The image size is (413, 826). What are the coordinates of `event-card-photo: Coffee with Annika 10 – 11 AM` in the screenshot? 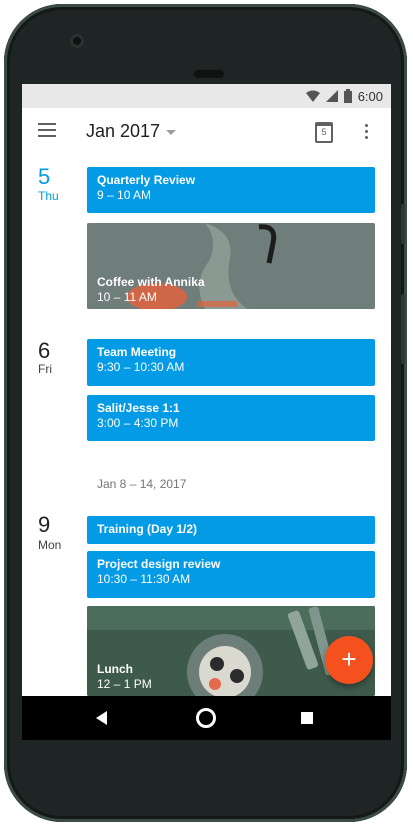 It's located at (231, 266).